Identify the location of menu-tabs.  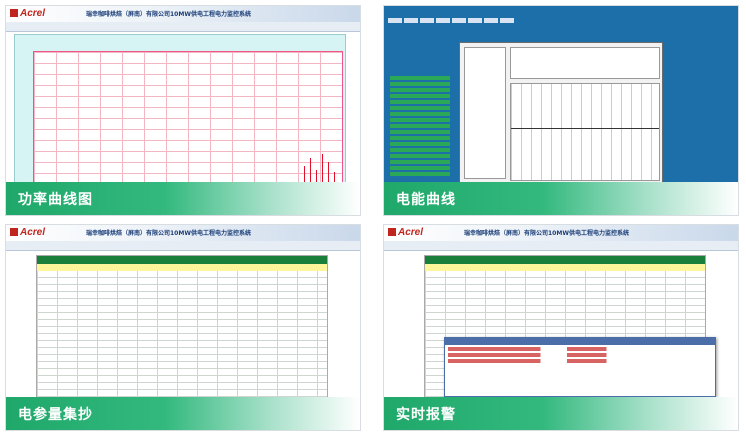
(463, 15).